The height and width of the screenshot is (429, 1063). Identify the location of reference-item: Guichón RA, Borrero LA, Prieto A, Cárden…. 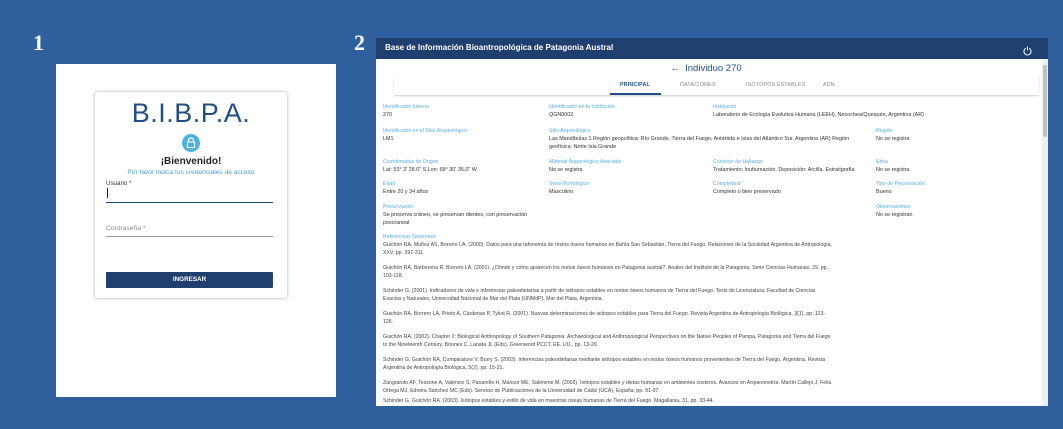
(604, 318).